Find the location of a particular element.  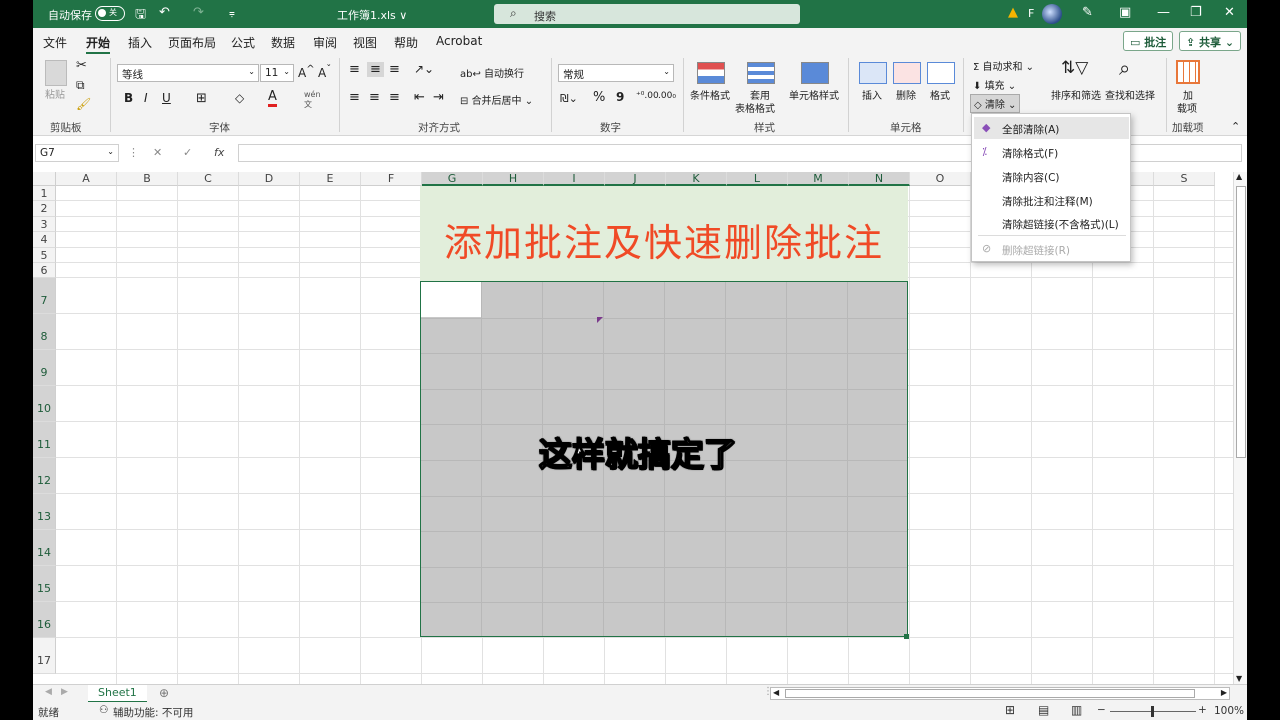

grow-font-icon: A^ is located at coordinates (306, 72).